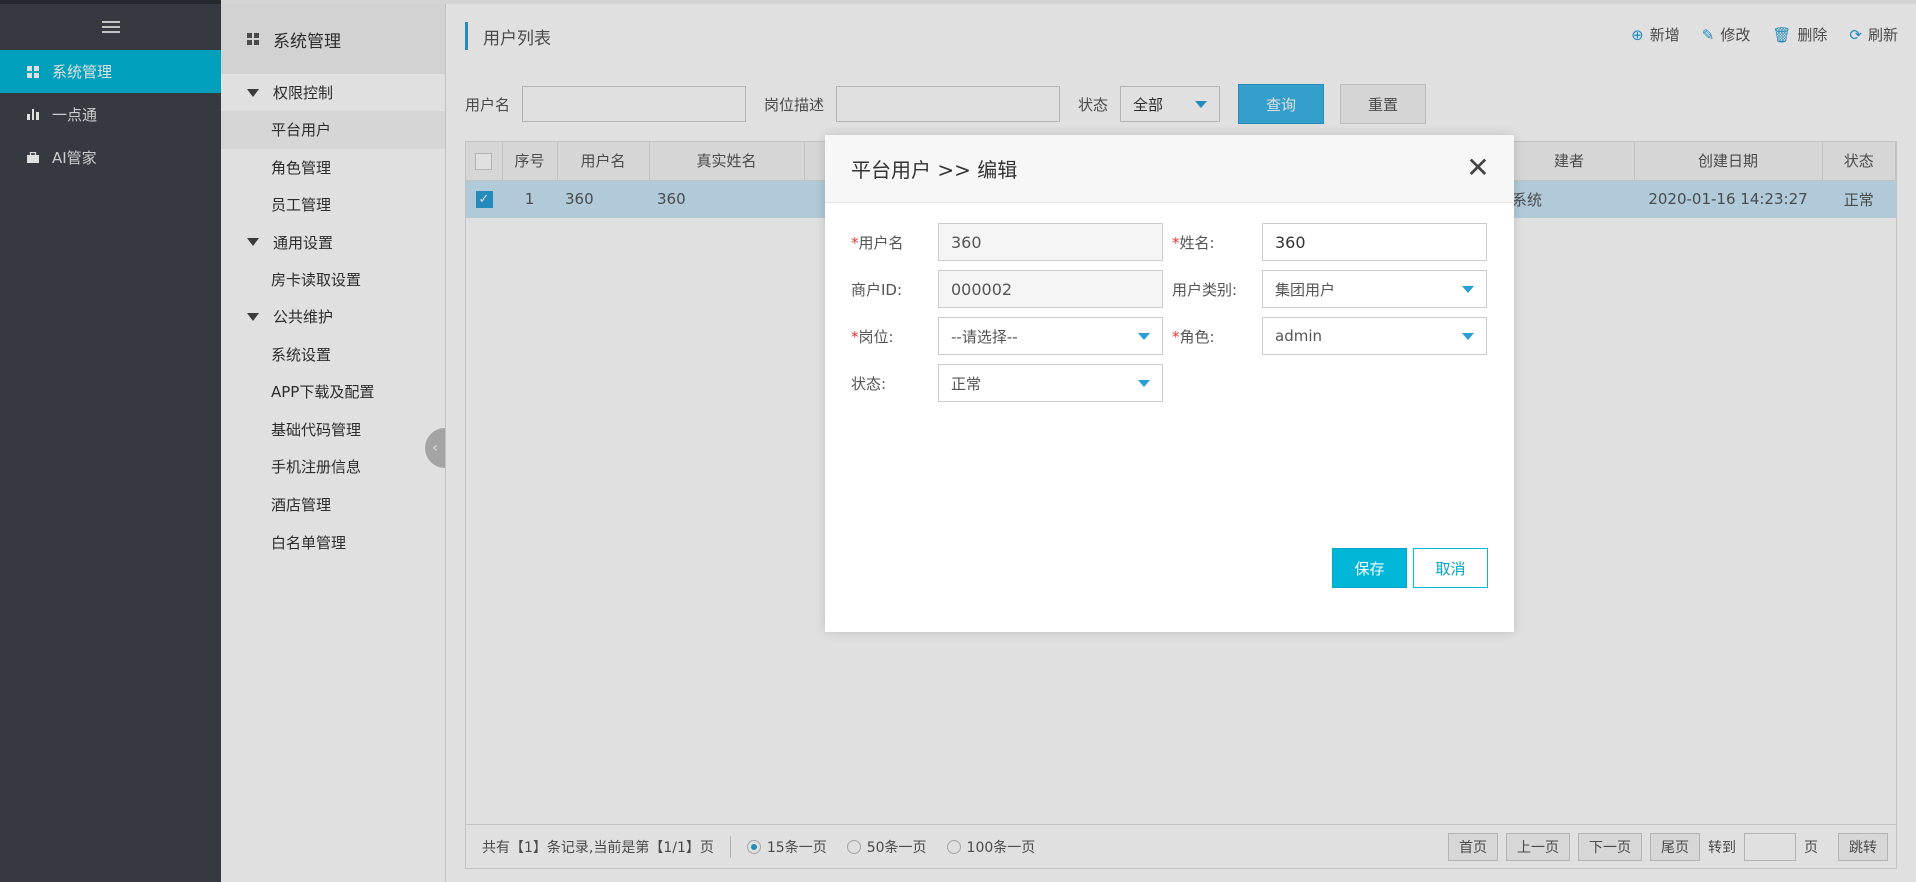  I want to click on name-label-text: 姓名:, so click(1197, 242).